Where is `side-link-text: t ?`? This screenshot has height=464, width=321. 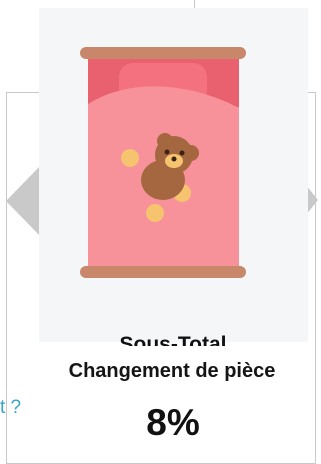
side-link-text: t ? is located at coordinates (10, 408).